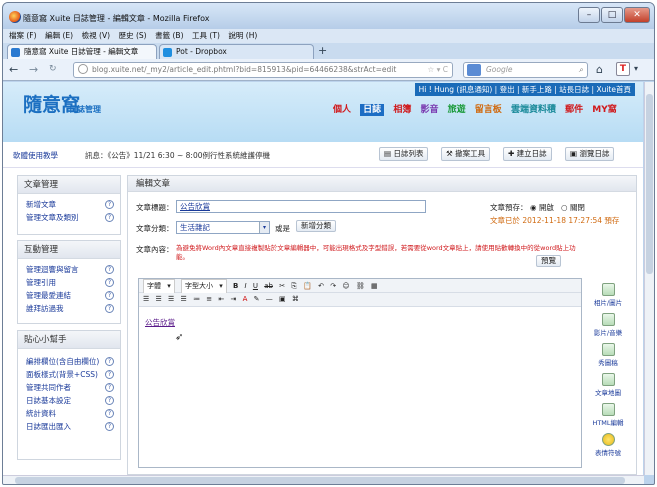  I want to click on italic-icon: I, so click(246, 286).